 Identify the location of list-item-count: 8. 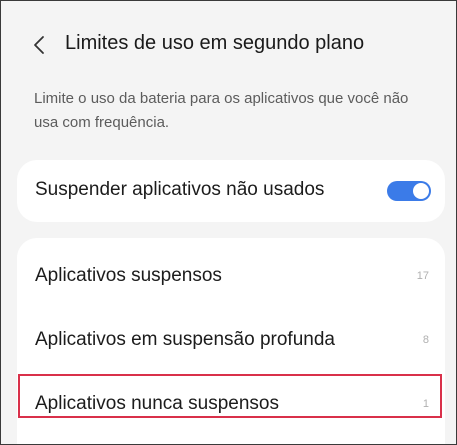
(425, 340).